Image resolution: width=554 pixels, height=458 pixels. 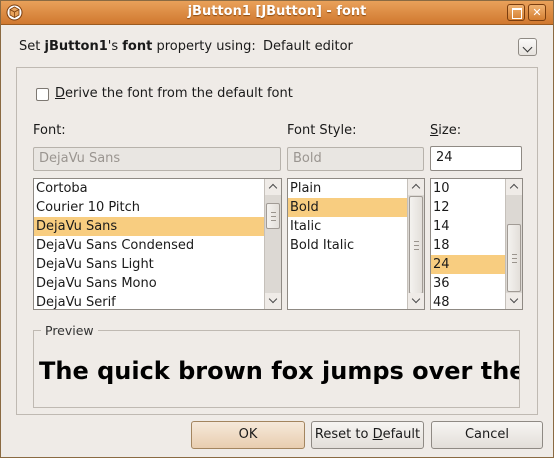 What do you see at coordinates (468, 264) in the screenshot?
I see `size-list-item: 24` at bounding box center [468, 264].